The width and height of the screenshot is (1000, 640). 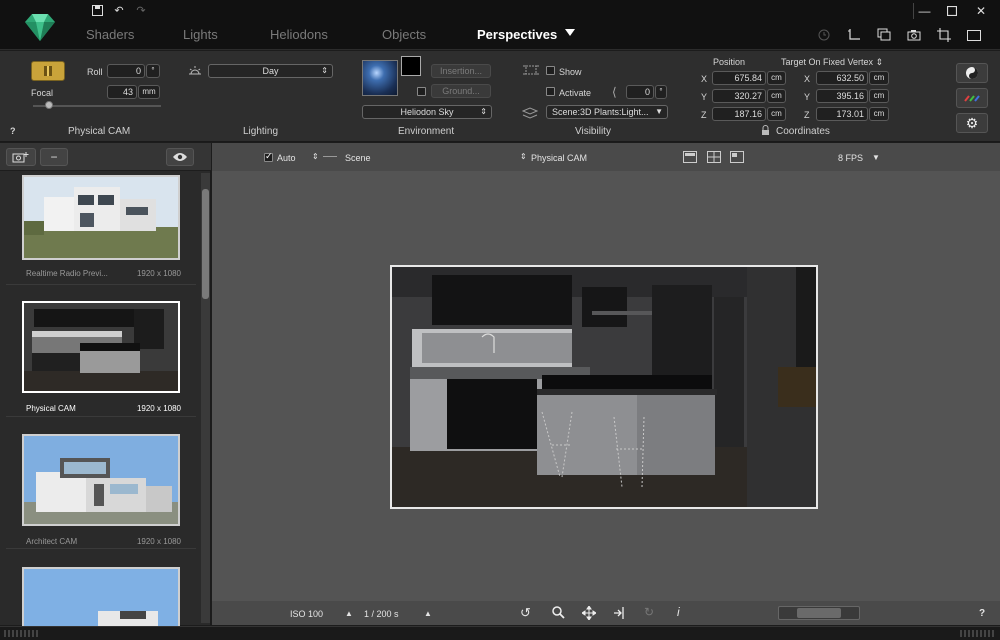 I want to click on layout-top-icon, so click(x=690, y=157).